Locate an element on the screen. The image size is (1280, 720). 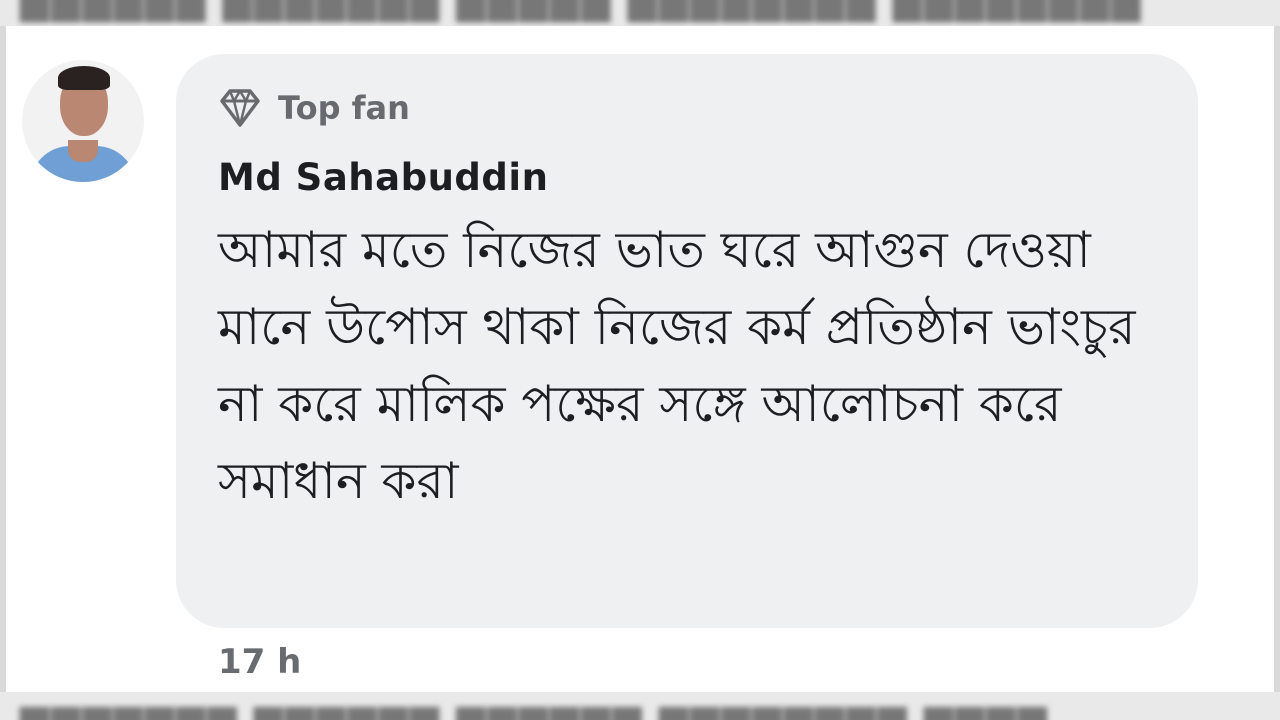
avatar is located at coordinates (83, 121).